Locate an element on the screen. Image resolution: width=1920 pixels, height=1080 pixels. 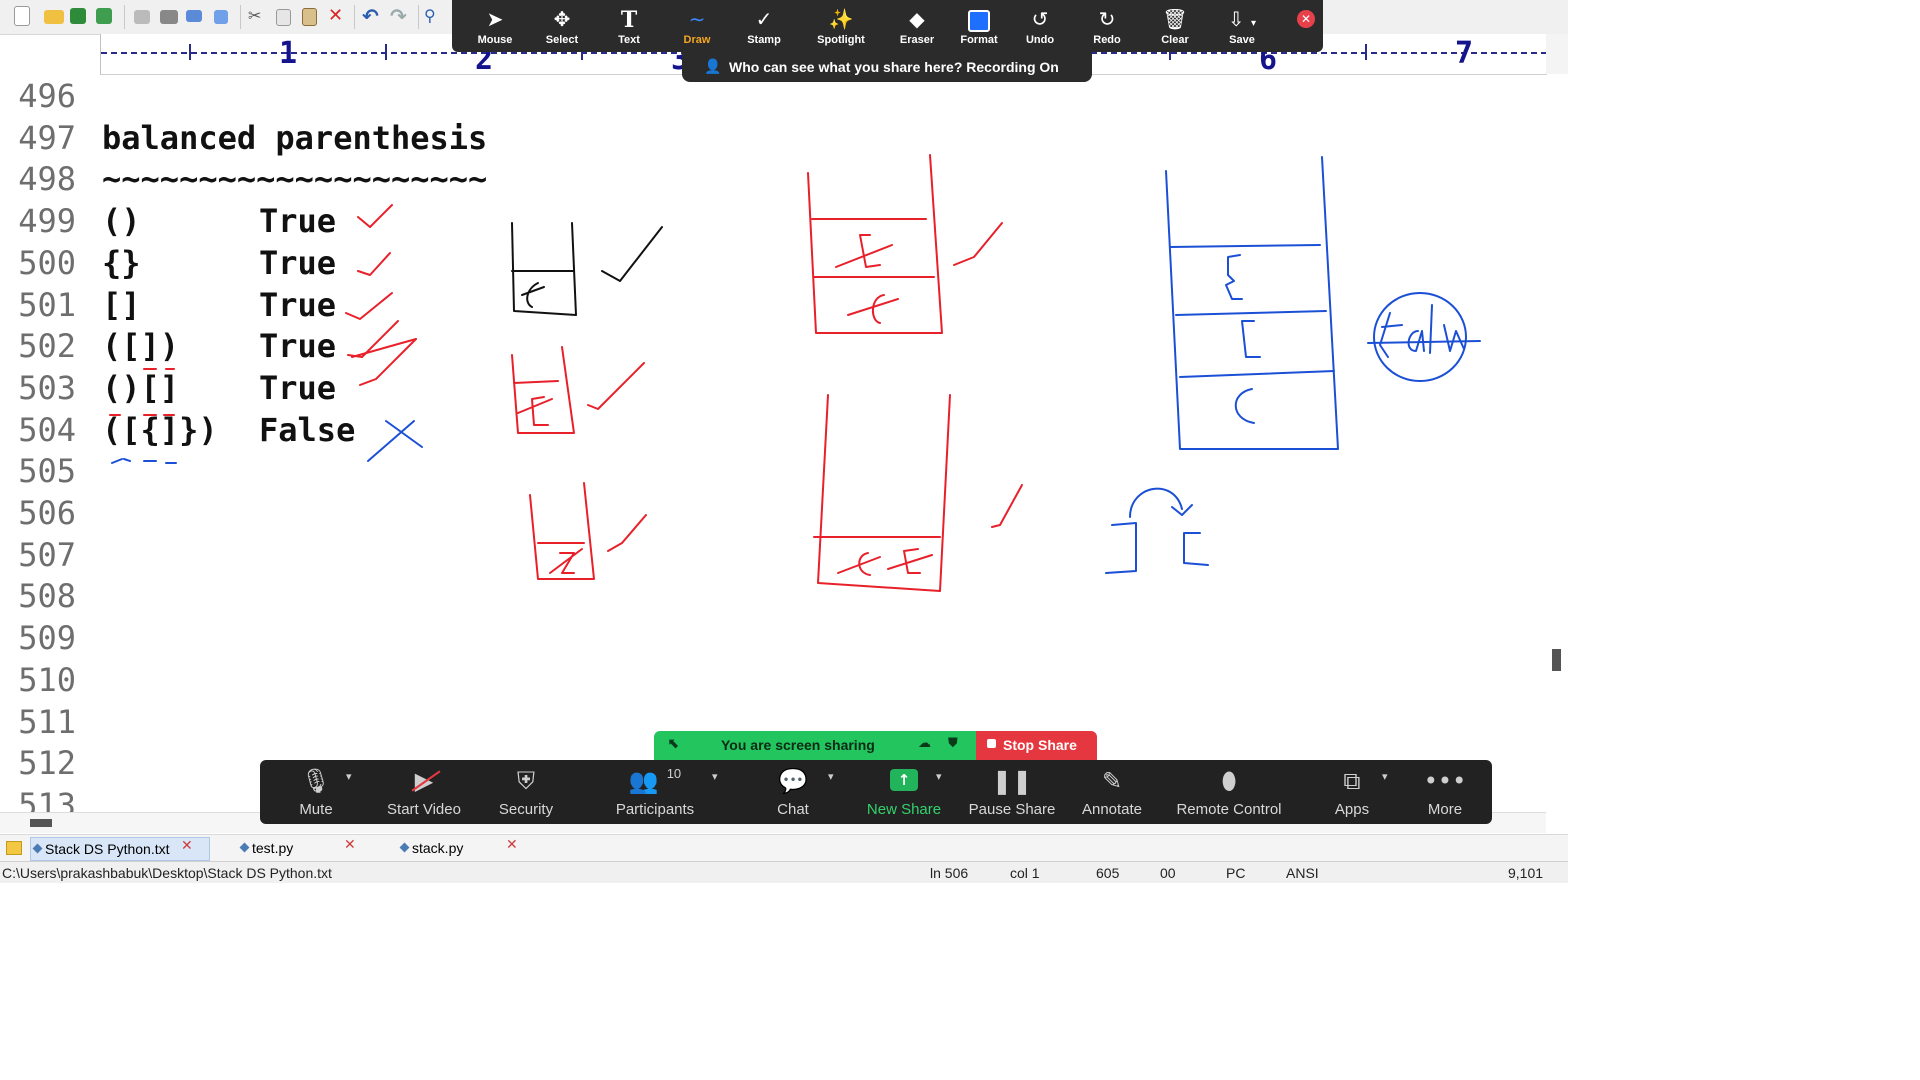
print-preview-icon is located at coordinates (142, 17).